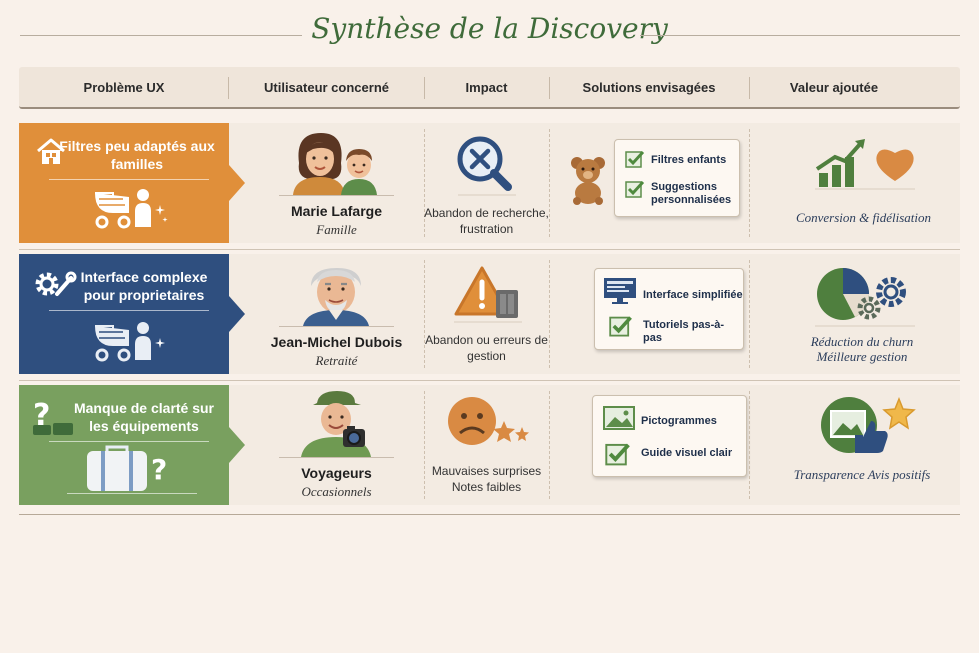 This screenshot has height=653, width=979. Describe the element at coordinates (335, 164) in the screenshot. I see `mother-child-avatar` at that location.